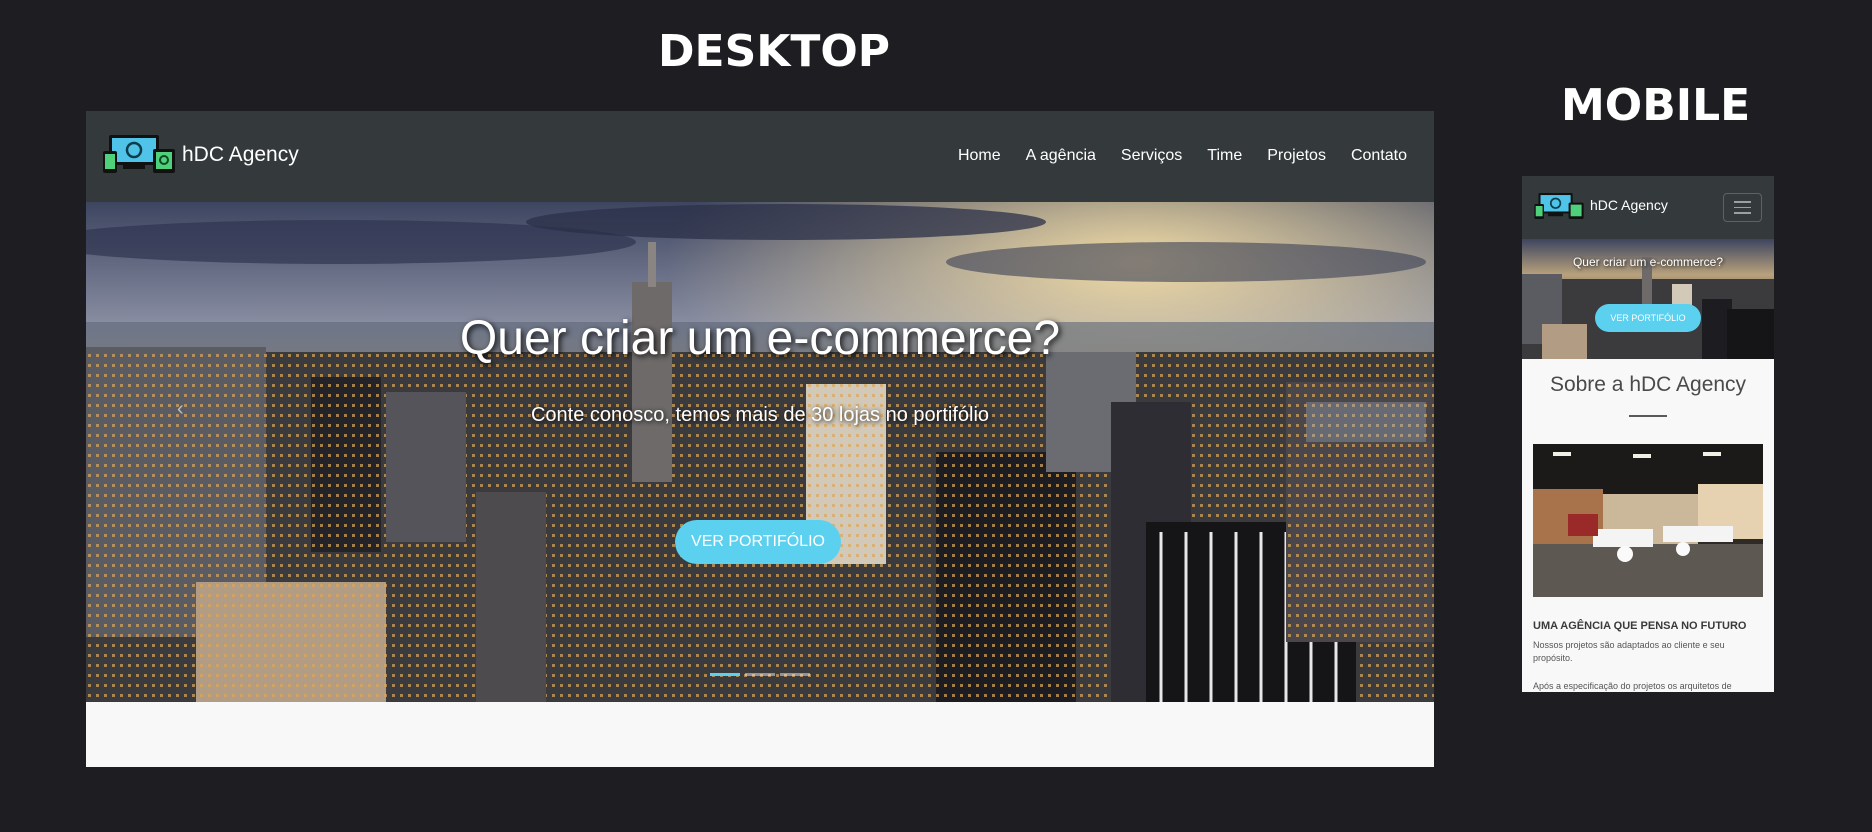 This screenshot has width=1872, height=832. What do you see at coordinates (1379, 156) in the screenshot?
I see `nav-link-contato: Contato` at bounding box center [1379, 156].